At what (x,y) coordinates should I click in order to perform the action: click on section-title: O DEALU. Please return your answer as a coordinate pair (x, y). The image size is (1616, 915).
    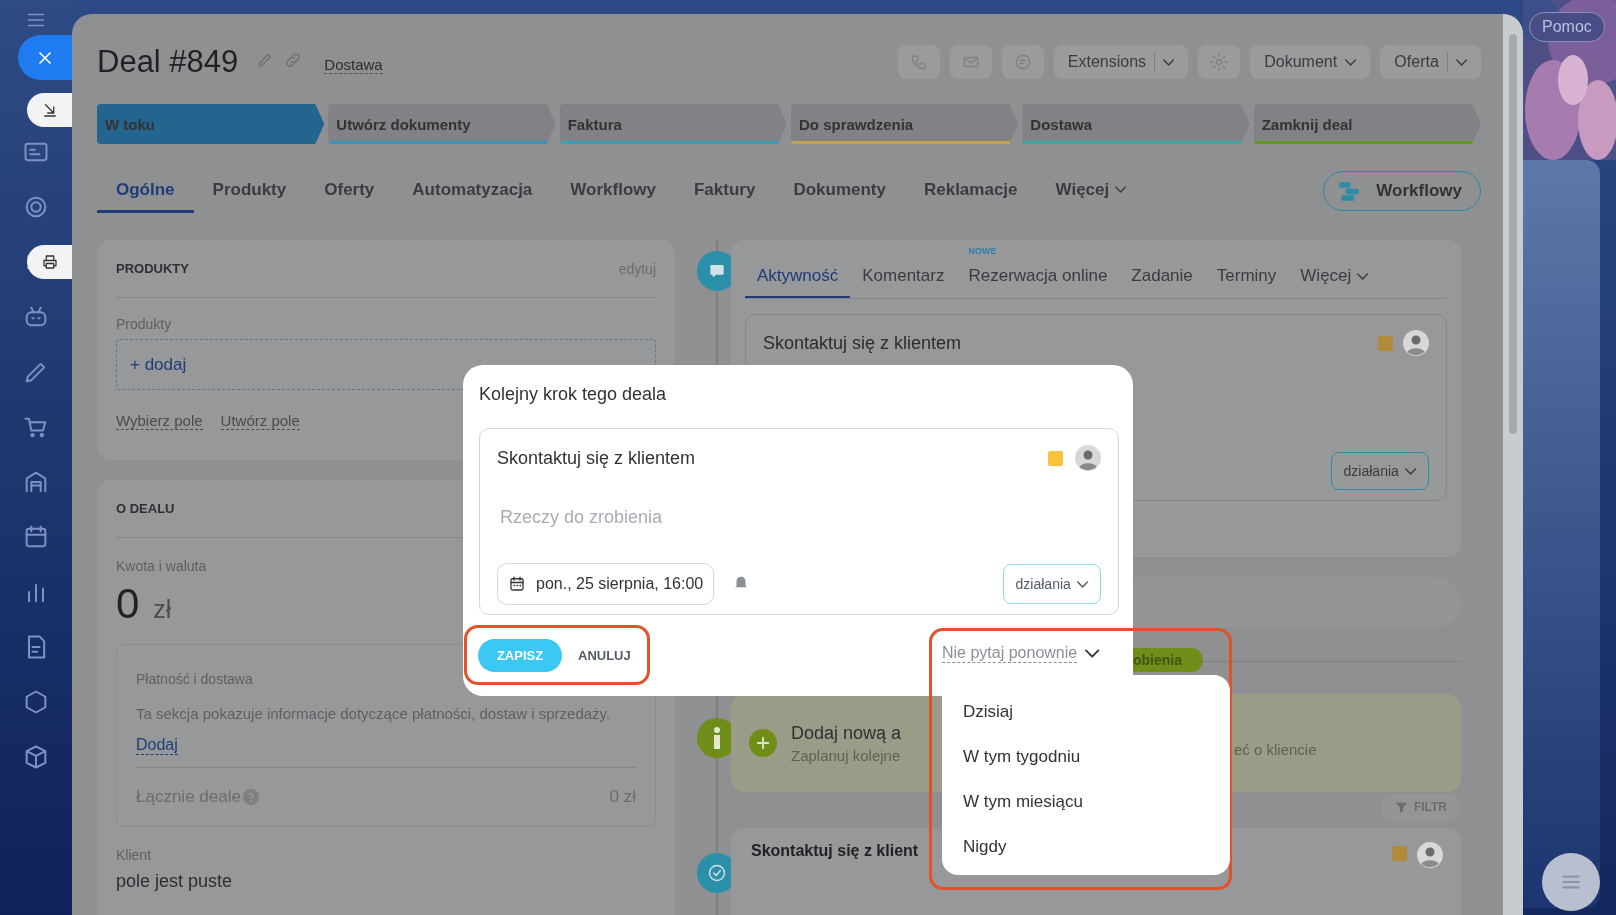
    Looking at the image, I should click on (145, 508).